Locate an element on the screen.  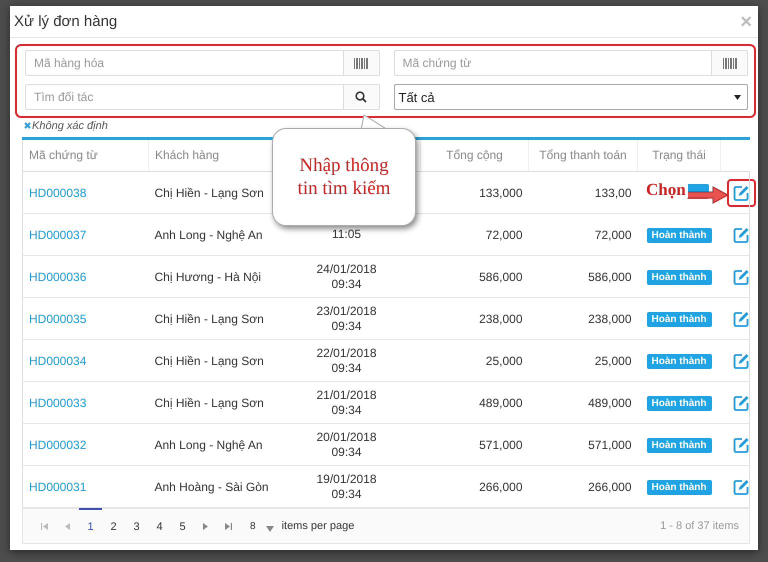
callout-text: Nhập thông tin tìm kiếm is located at coordinates (344, 177).